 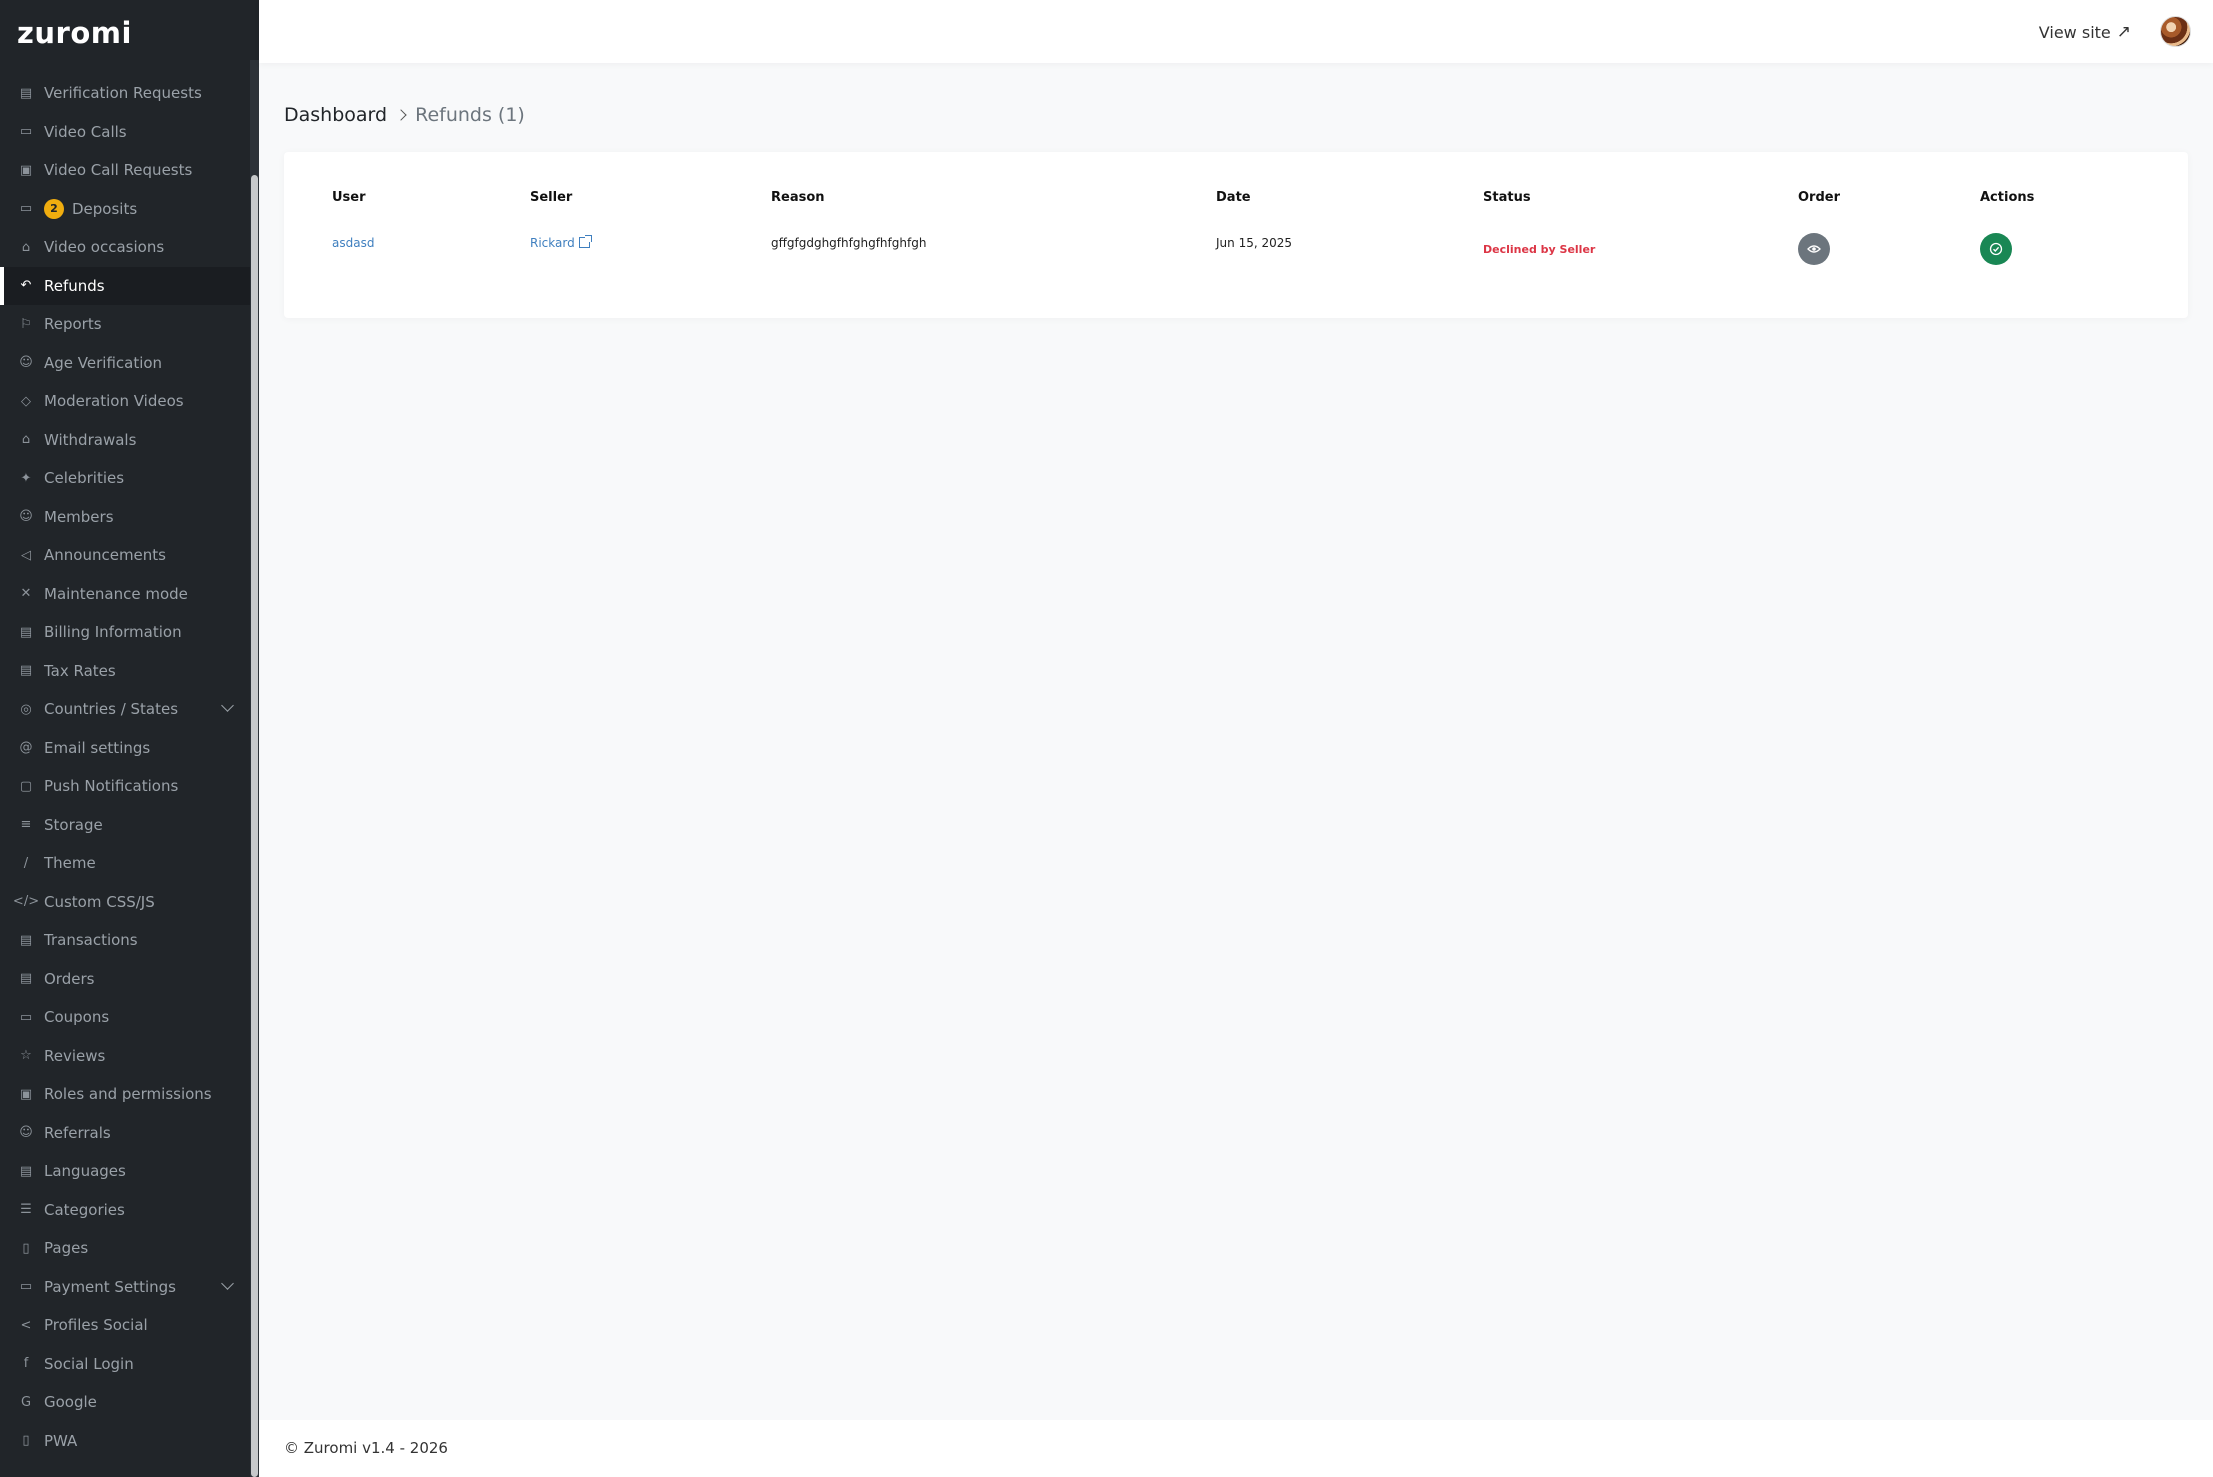 I want to click on footer-copyright: © Zuromi v1.4 - 2026, so click(x=366, y=1448).